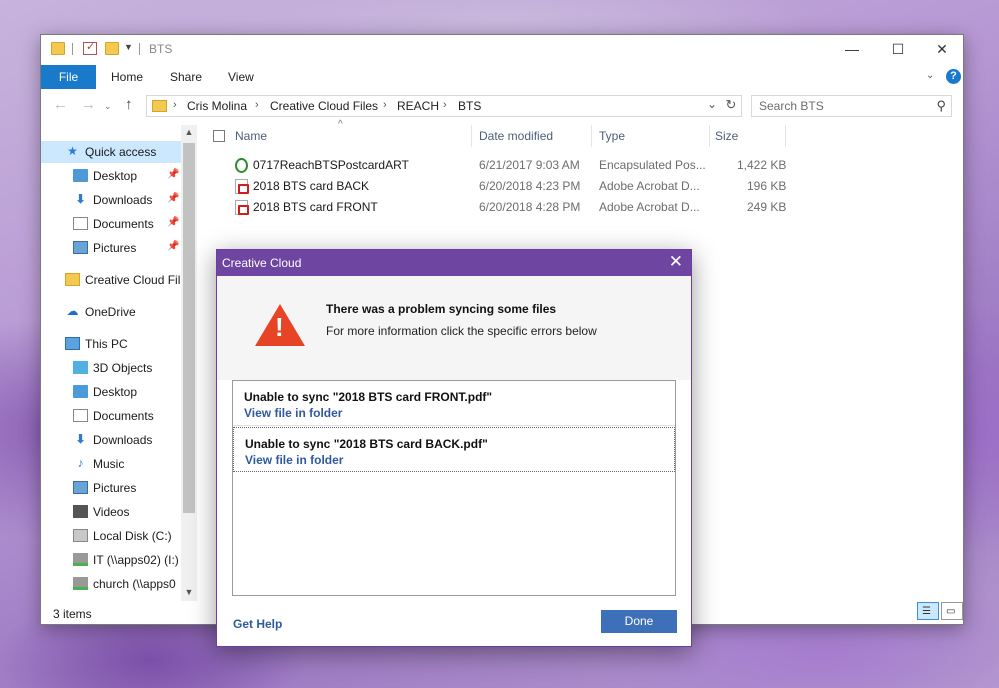  I want to click on nav-item-quick-access: ★ Quick access, so click(111, 152).